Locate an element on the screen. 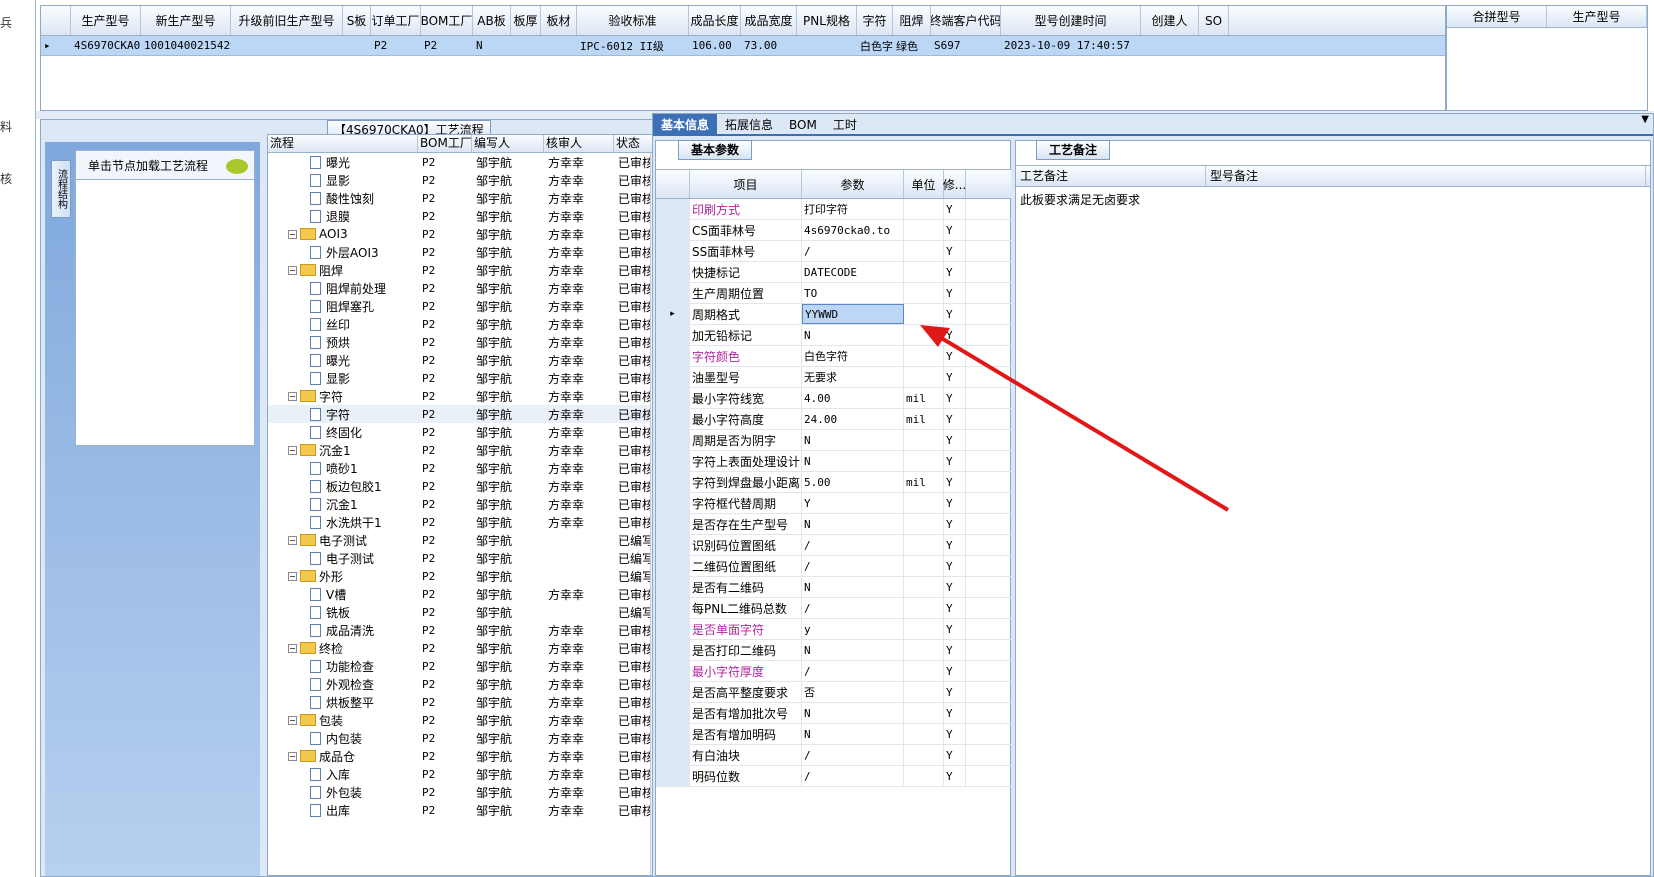 This screenshot has width=1654, height=877. product-grid-cell: N is located at coordinates (492, 45).